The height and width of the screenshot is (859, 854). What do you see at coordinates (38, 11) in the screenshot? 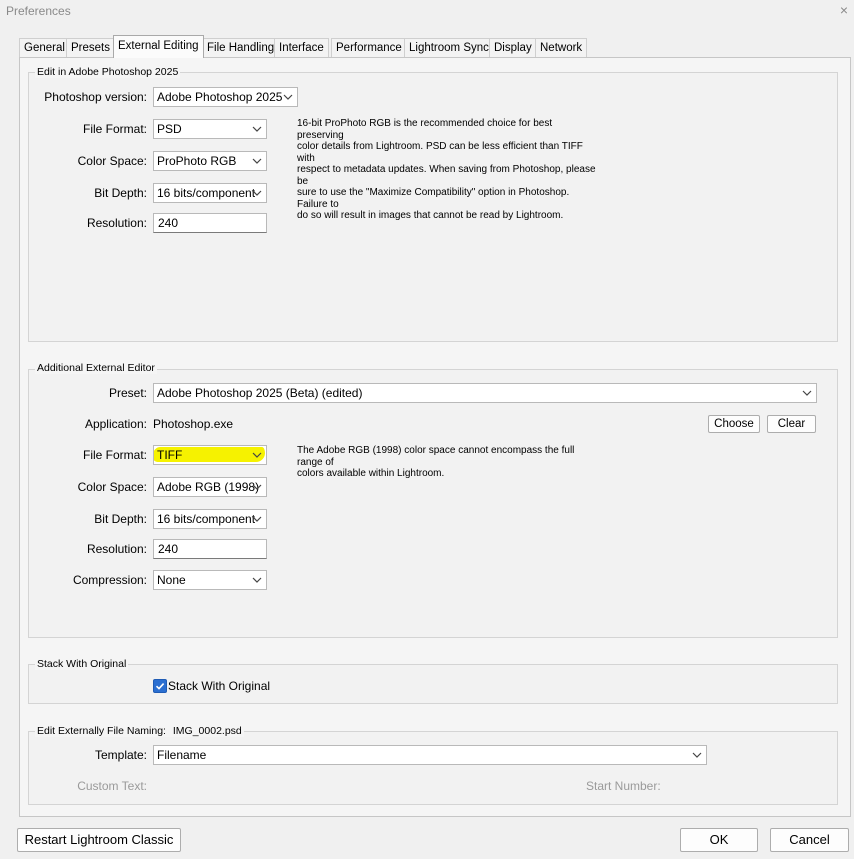
I see `window-title: Preferences` at bounding box center [38, 11].